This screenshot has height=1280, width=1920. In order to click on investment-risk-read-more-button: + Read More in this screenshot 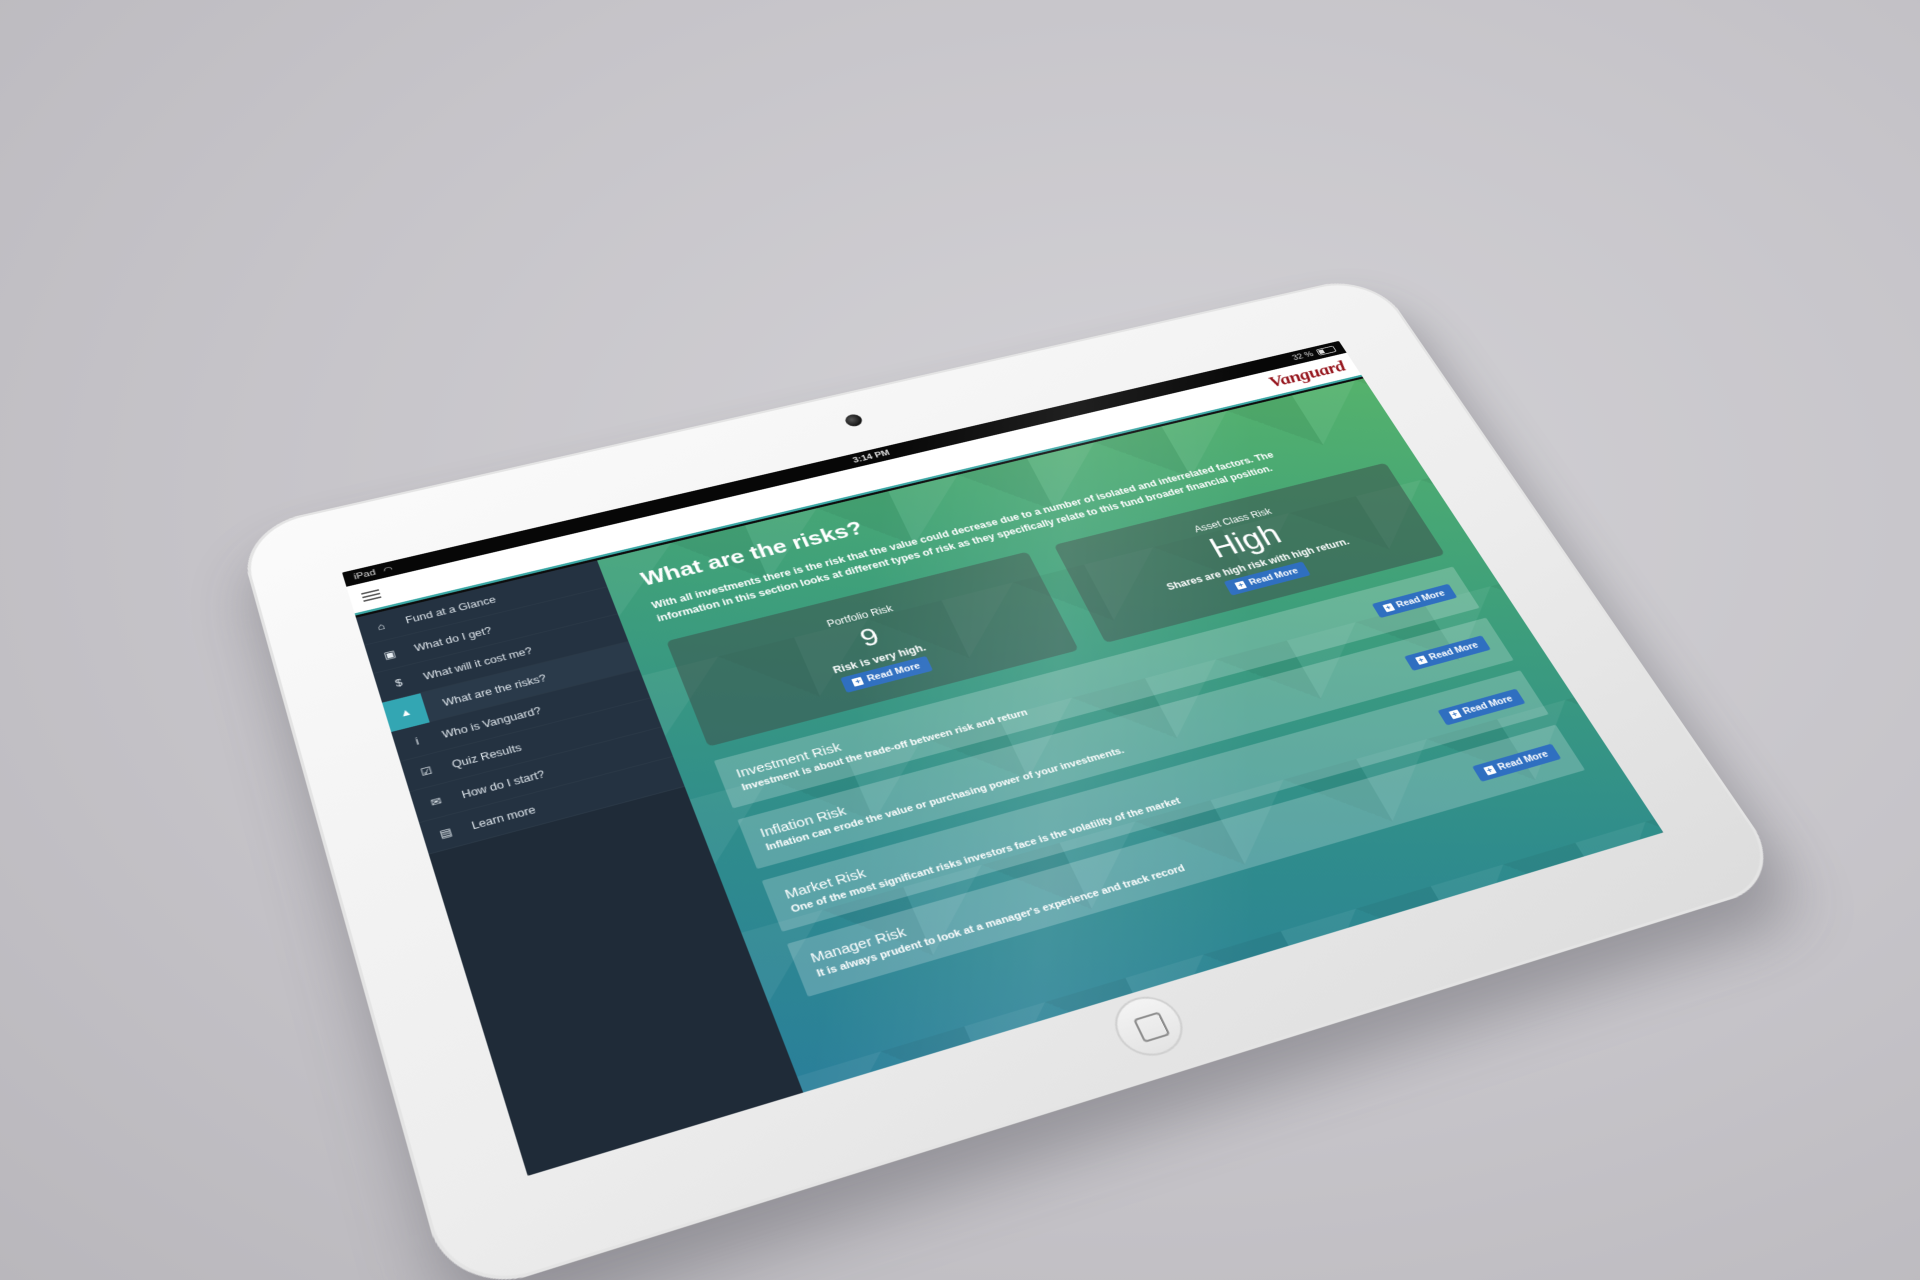, I will do `click(1415, 601)`.